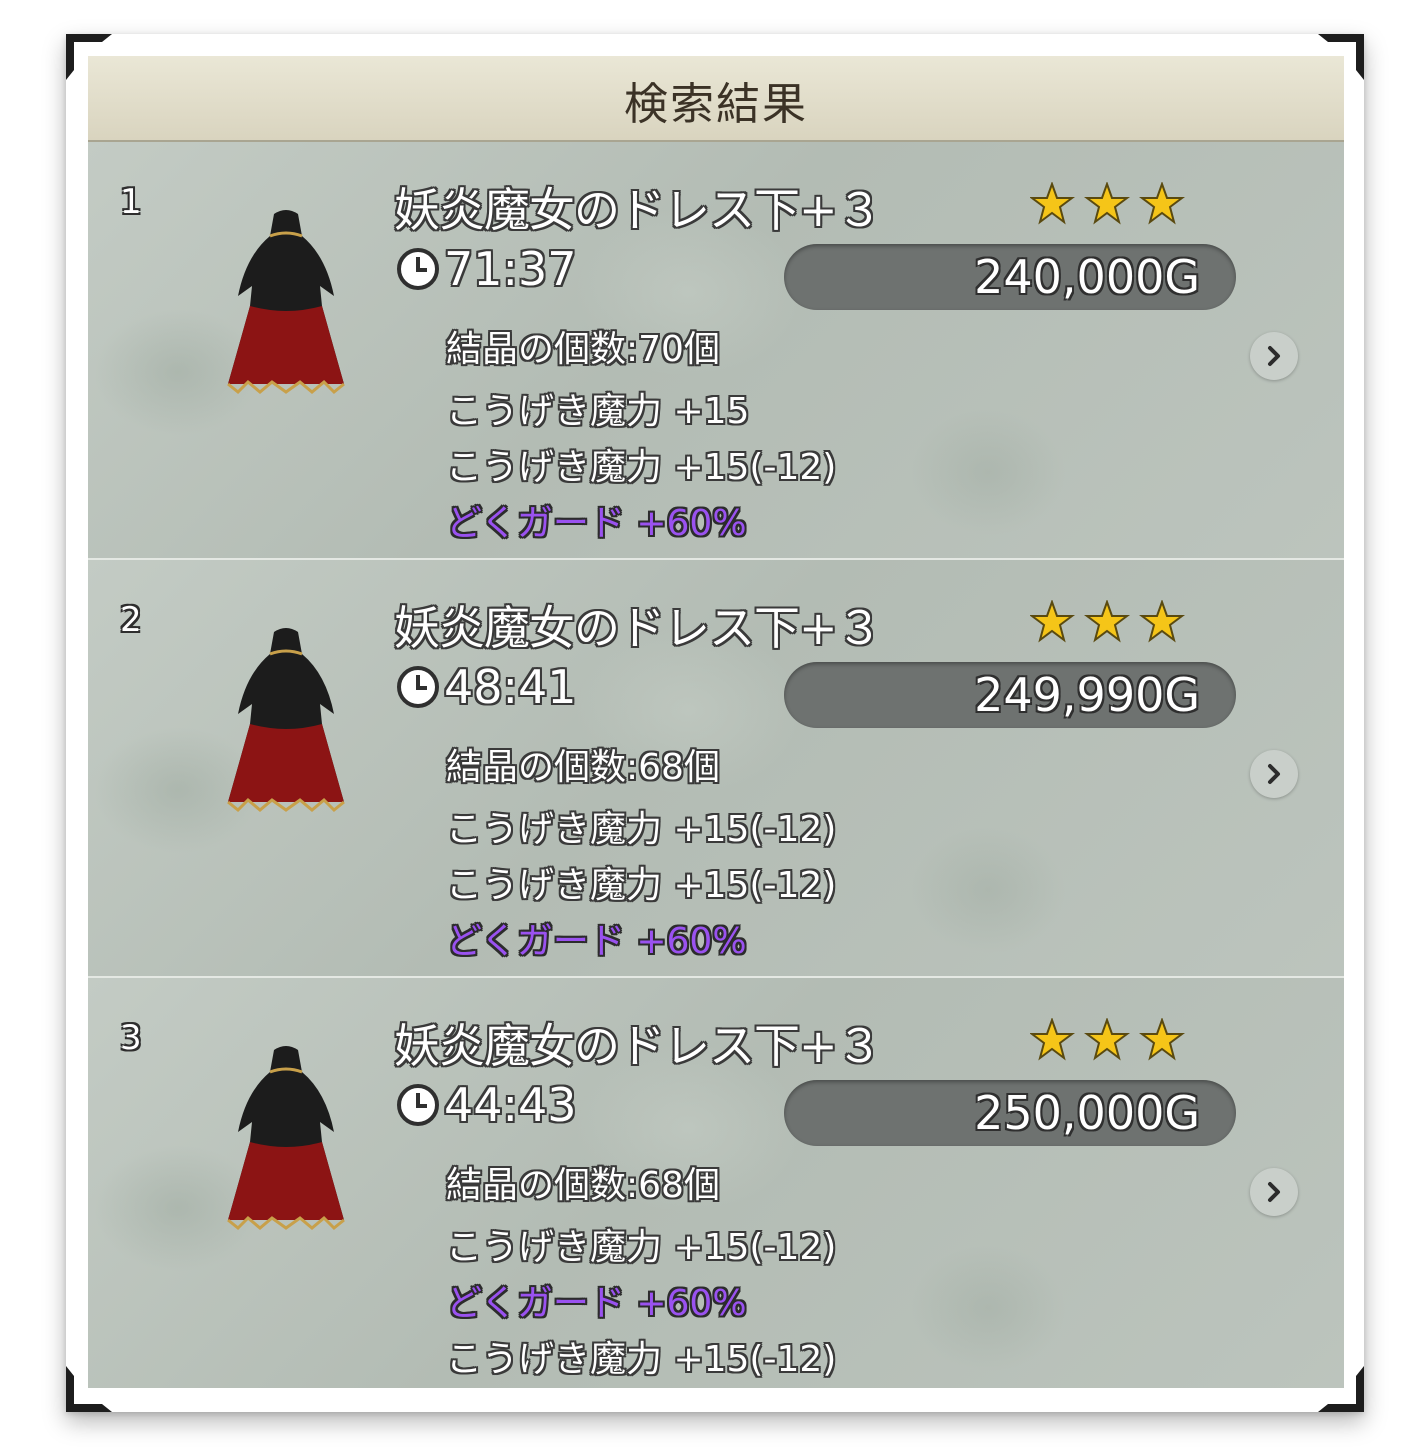  I want to click on rank-number: 3, so click(131, 1038).